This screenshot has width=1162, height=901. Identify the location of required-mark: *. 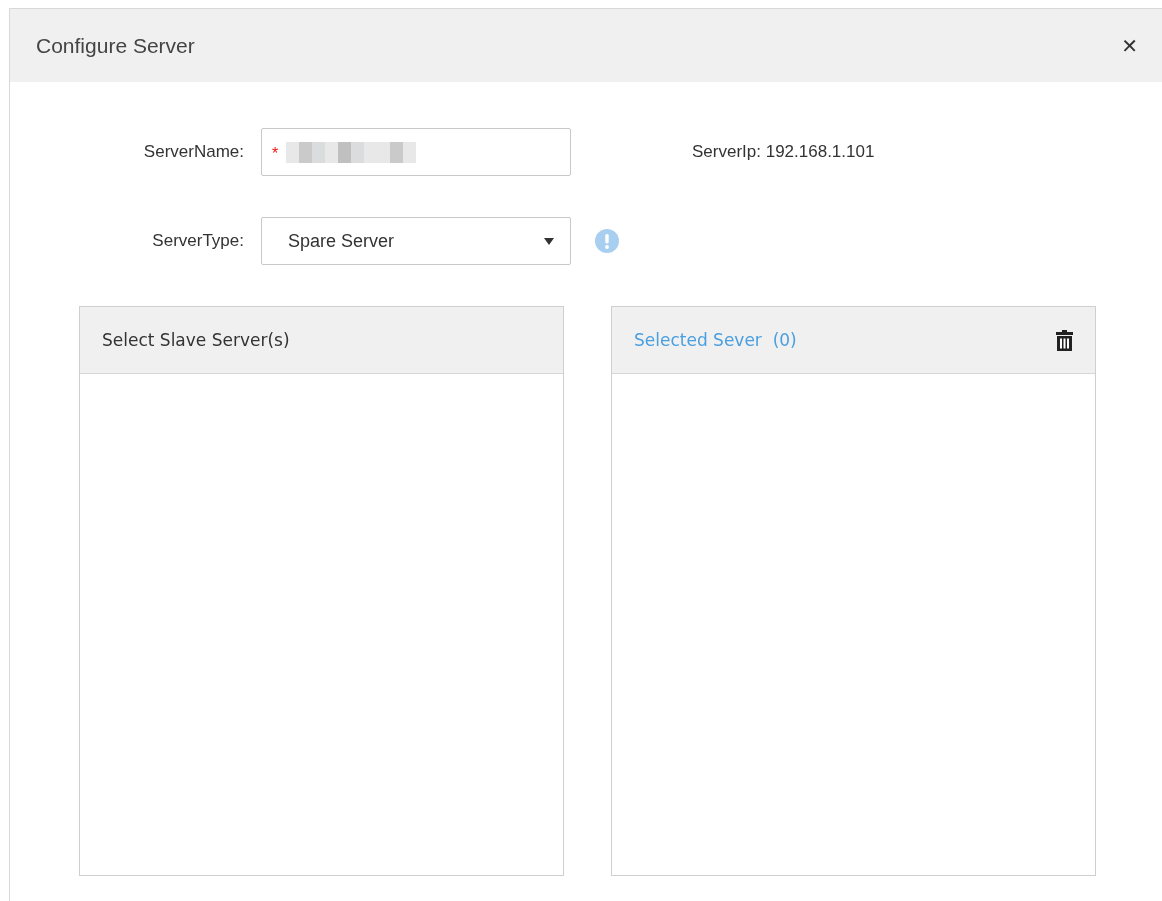
(275, 154).